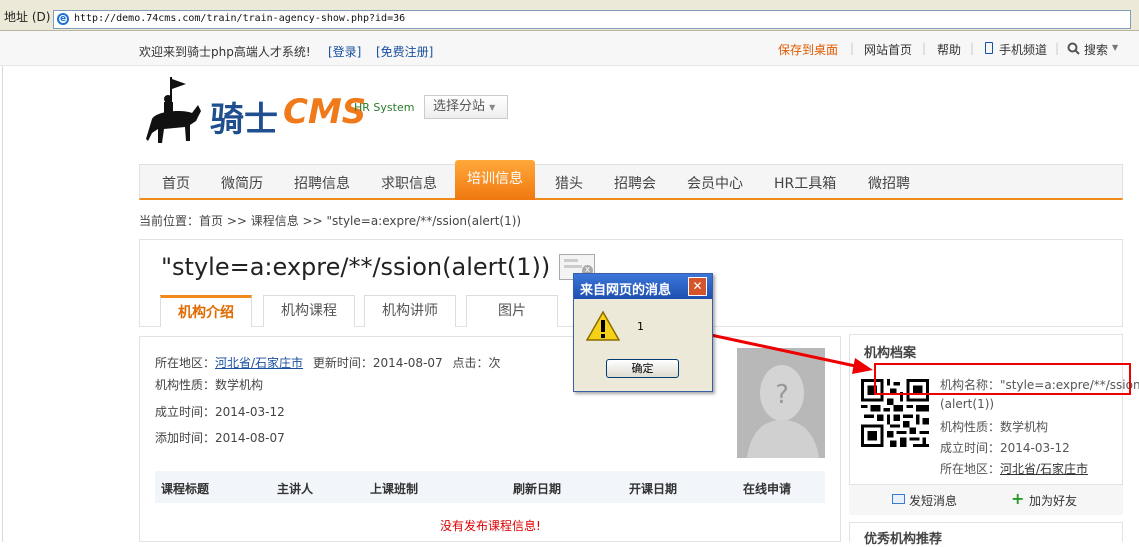 This screenshot has width=1139, height=547. I want to click on clicks-suffix: 次, so click(494, 363).